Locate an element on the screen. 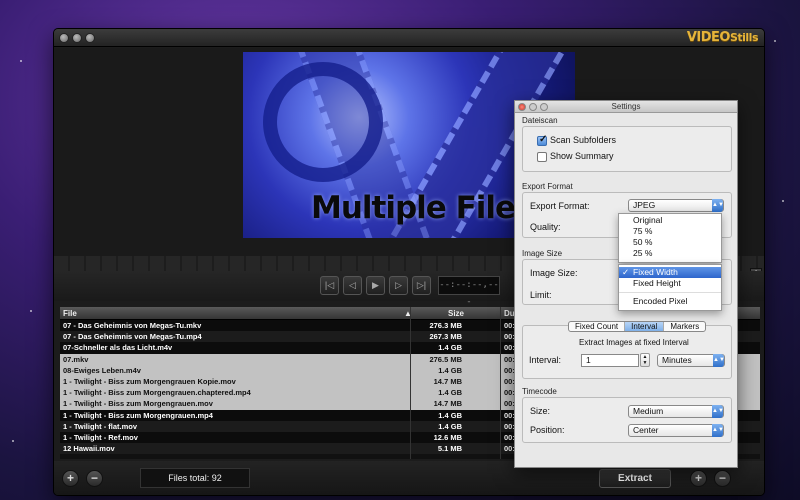 Image resolution: width=800 pixels, height=500 pixels. image-size-option-encoded-pixel: Encoded Pixel is located at coordinates (670, 301).